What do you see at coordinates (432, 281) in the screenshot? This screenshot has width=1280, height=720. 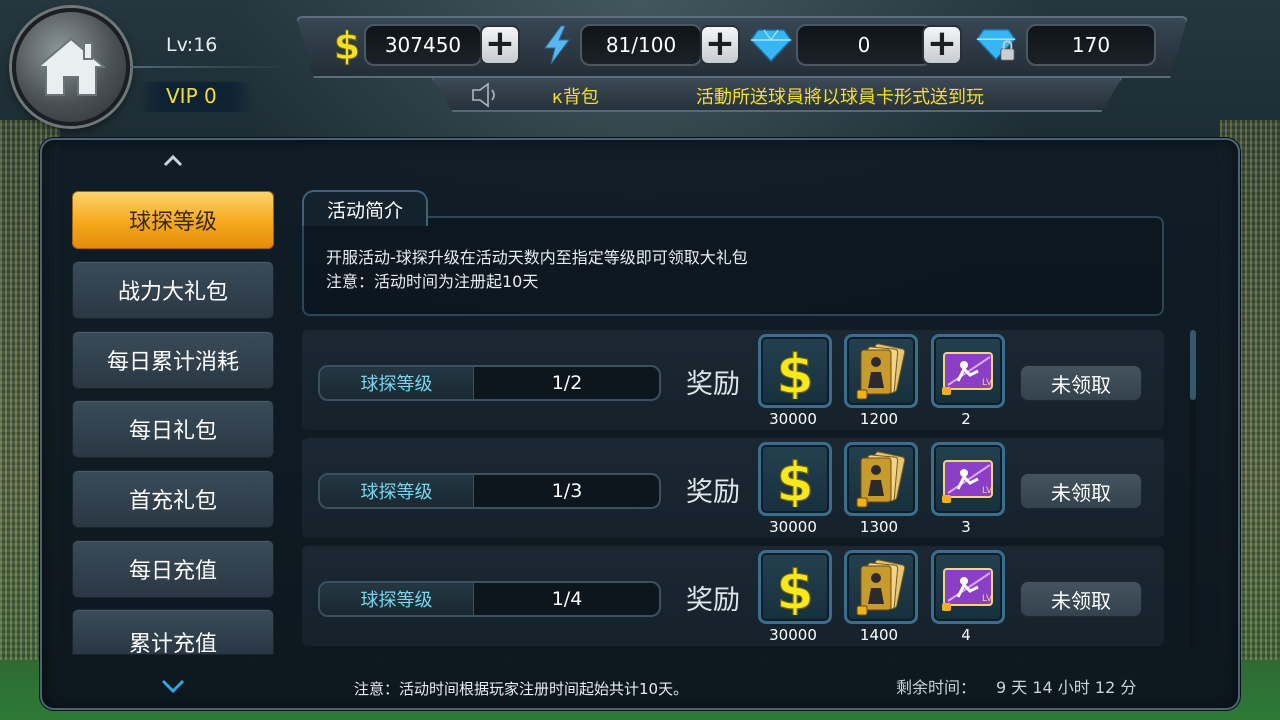 I see `intro-line-2: 注意：活动时间为注册起10天` at bounding box center [432, 281].